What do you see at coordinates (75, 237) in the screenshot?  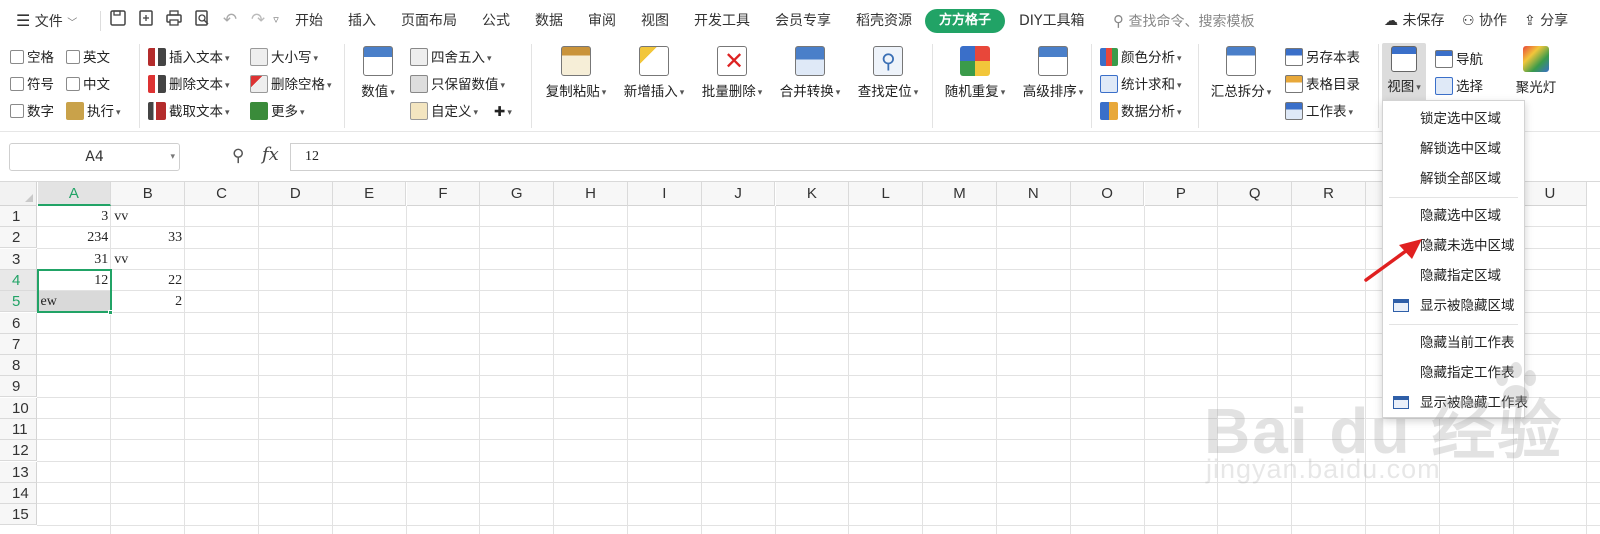 I see `cell-a2: 234` at bounding box center [75, 237].